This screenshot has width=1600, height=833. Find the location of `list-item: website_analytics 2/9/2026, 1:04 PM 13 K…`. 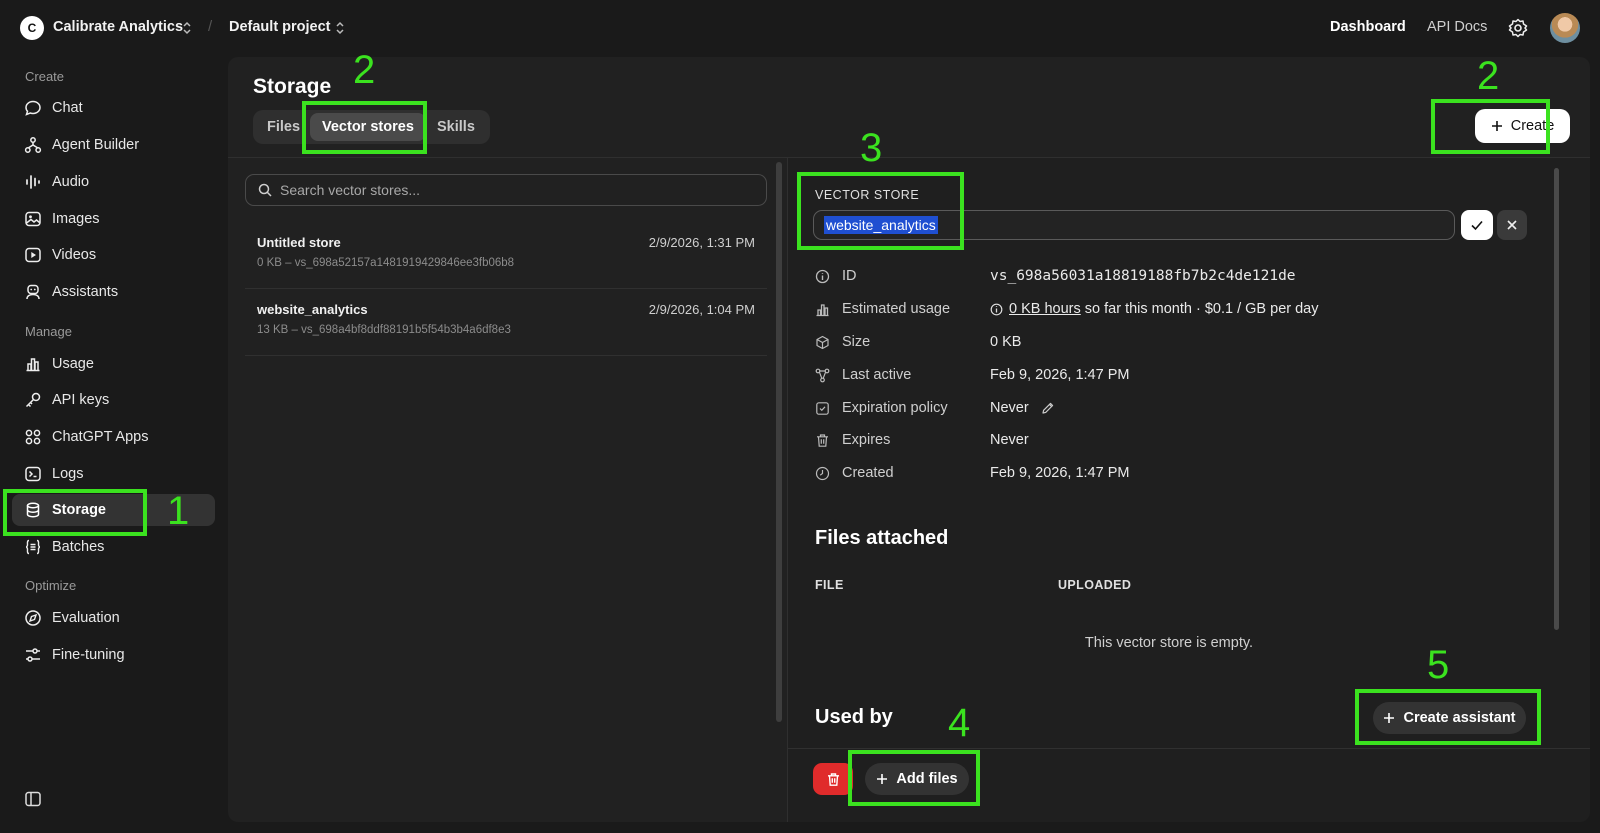

list-item: website_analytics 2/9/2026, 1:04 PM 13 K… is located at coordinates (506, 323).